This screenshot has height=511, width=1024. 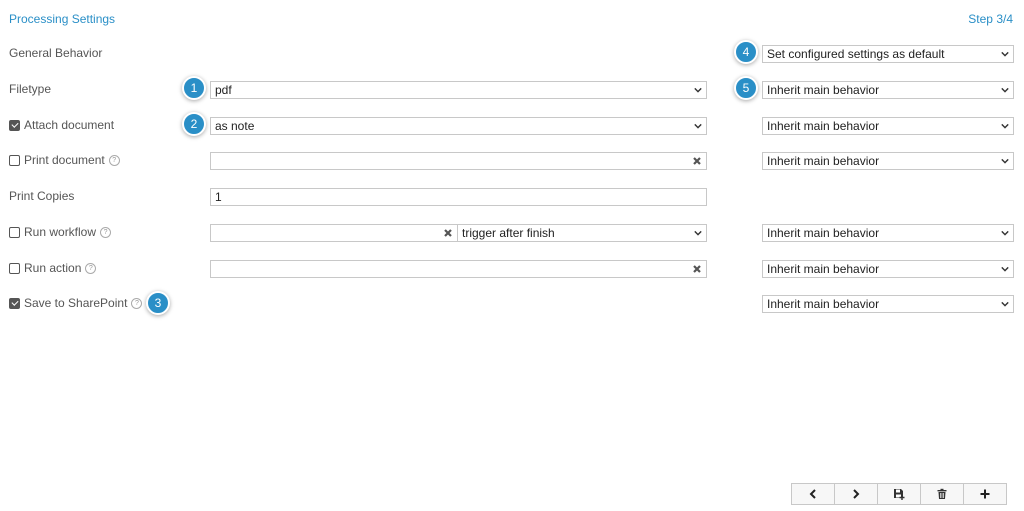 I want to click on run-action-label: Run action ?, so click(x=53, y=268).